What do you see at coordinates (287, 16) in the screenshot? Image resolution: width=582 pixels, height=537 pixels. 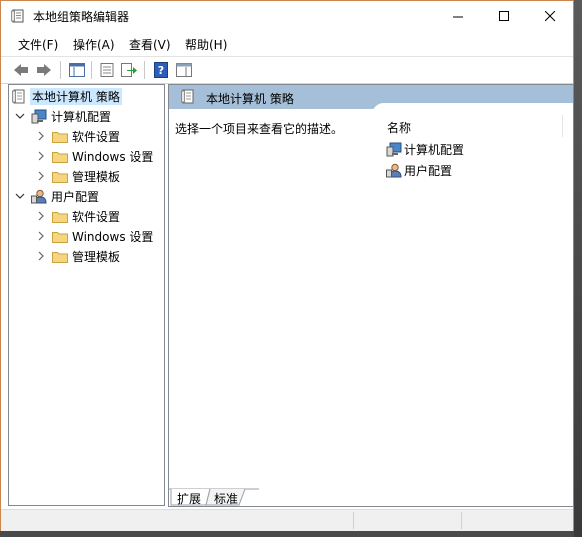 I see `title-bar: 本地组策略编辑器` at bounding box center [287, 16].